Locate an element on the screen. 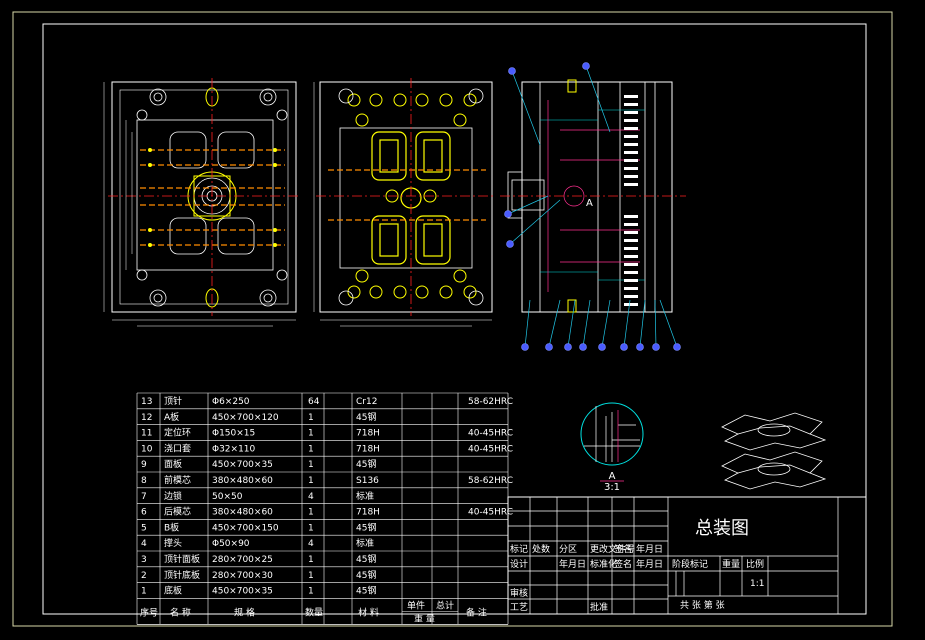  bom-cell-spec: 450×700×120 is located at coordinates (245, 418).